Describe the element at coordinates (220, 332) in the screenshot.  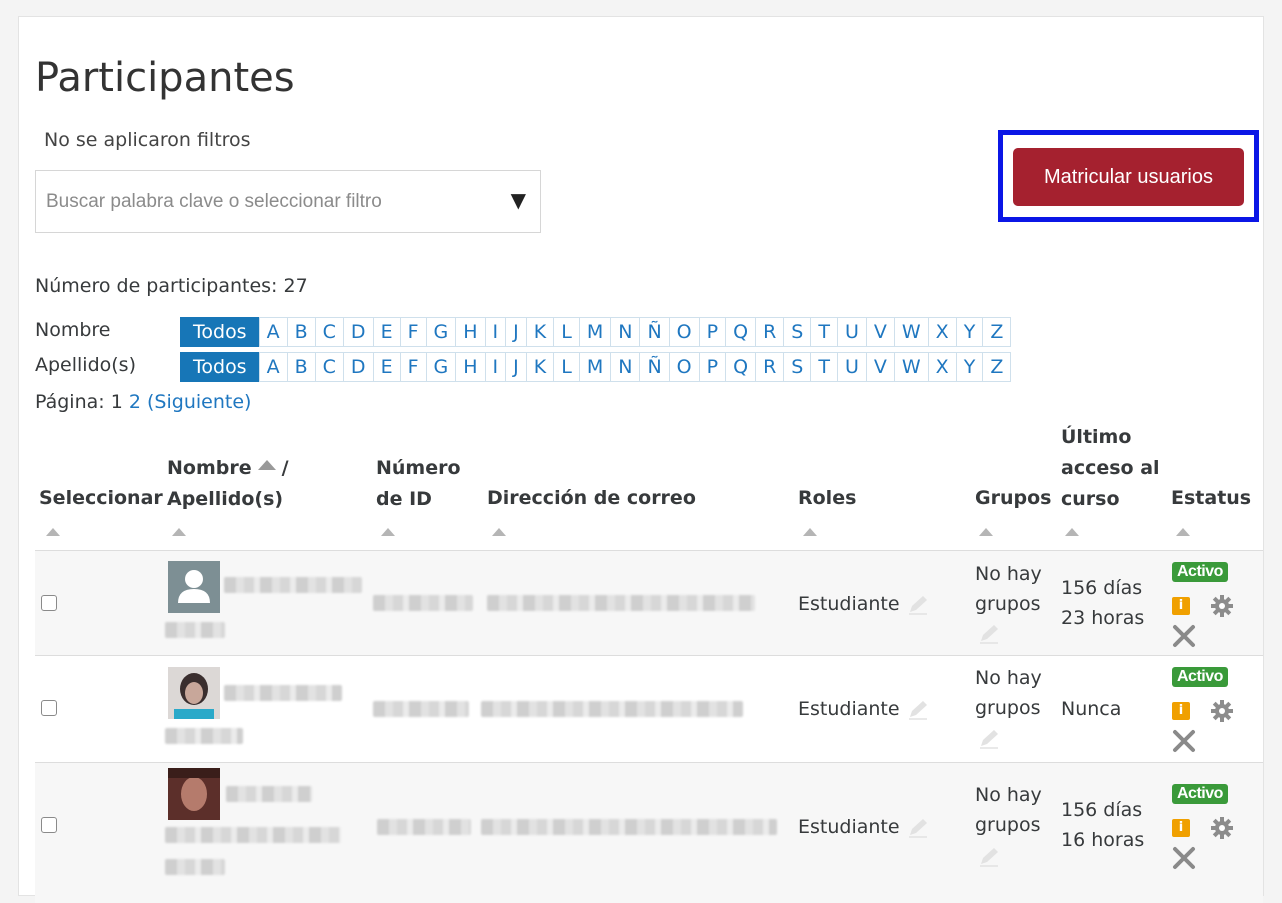
I see `firstname-initial-all: Todos` at that location.